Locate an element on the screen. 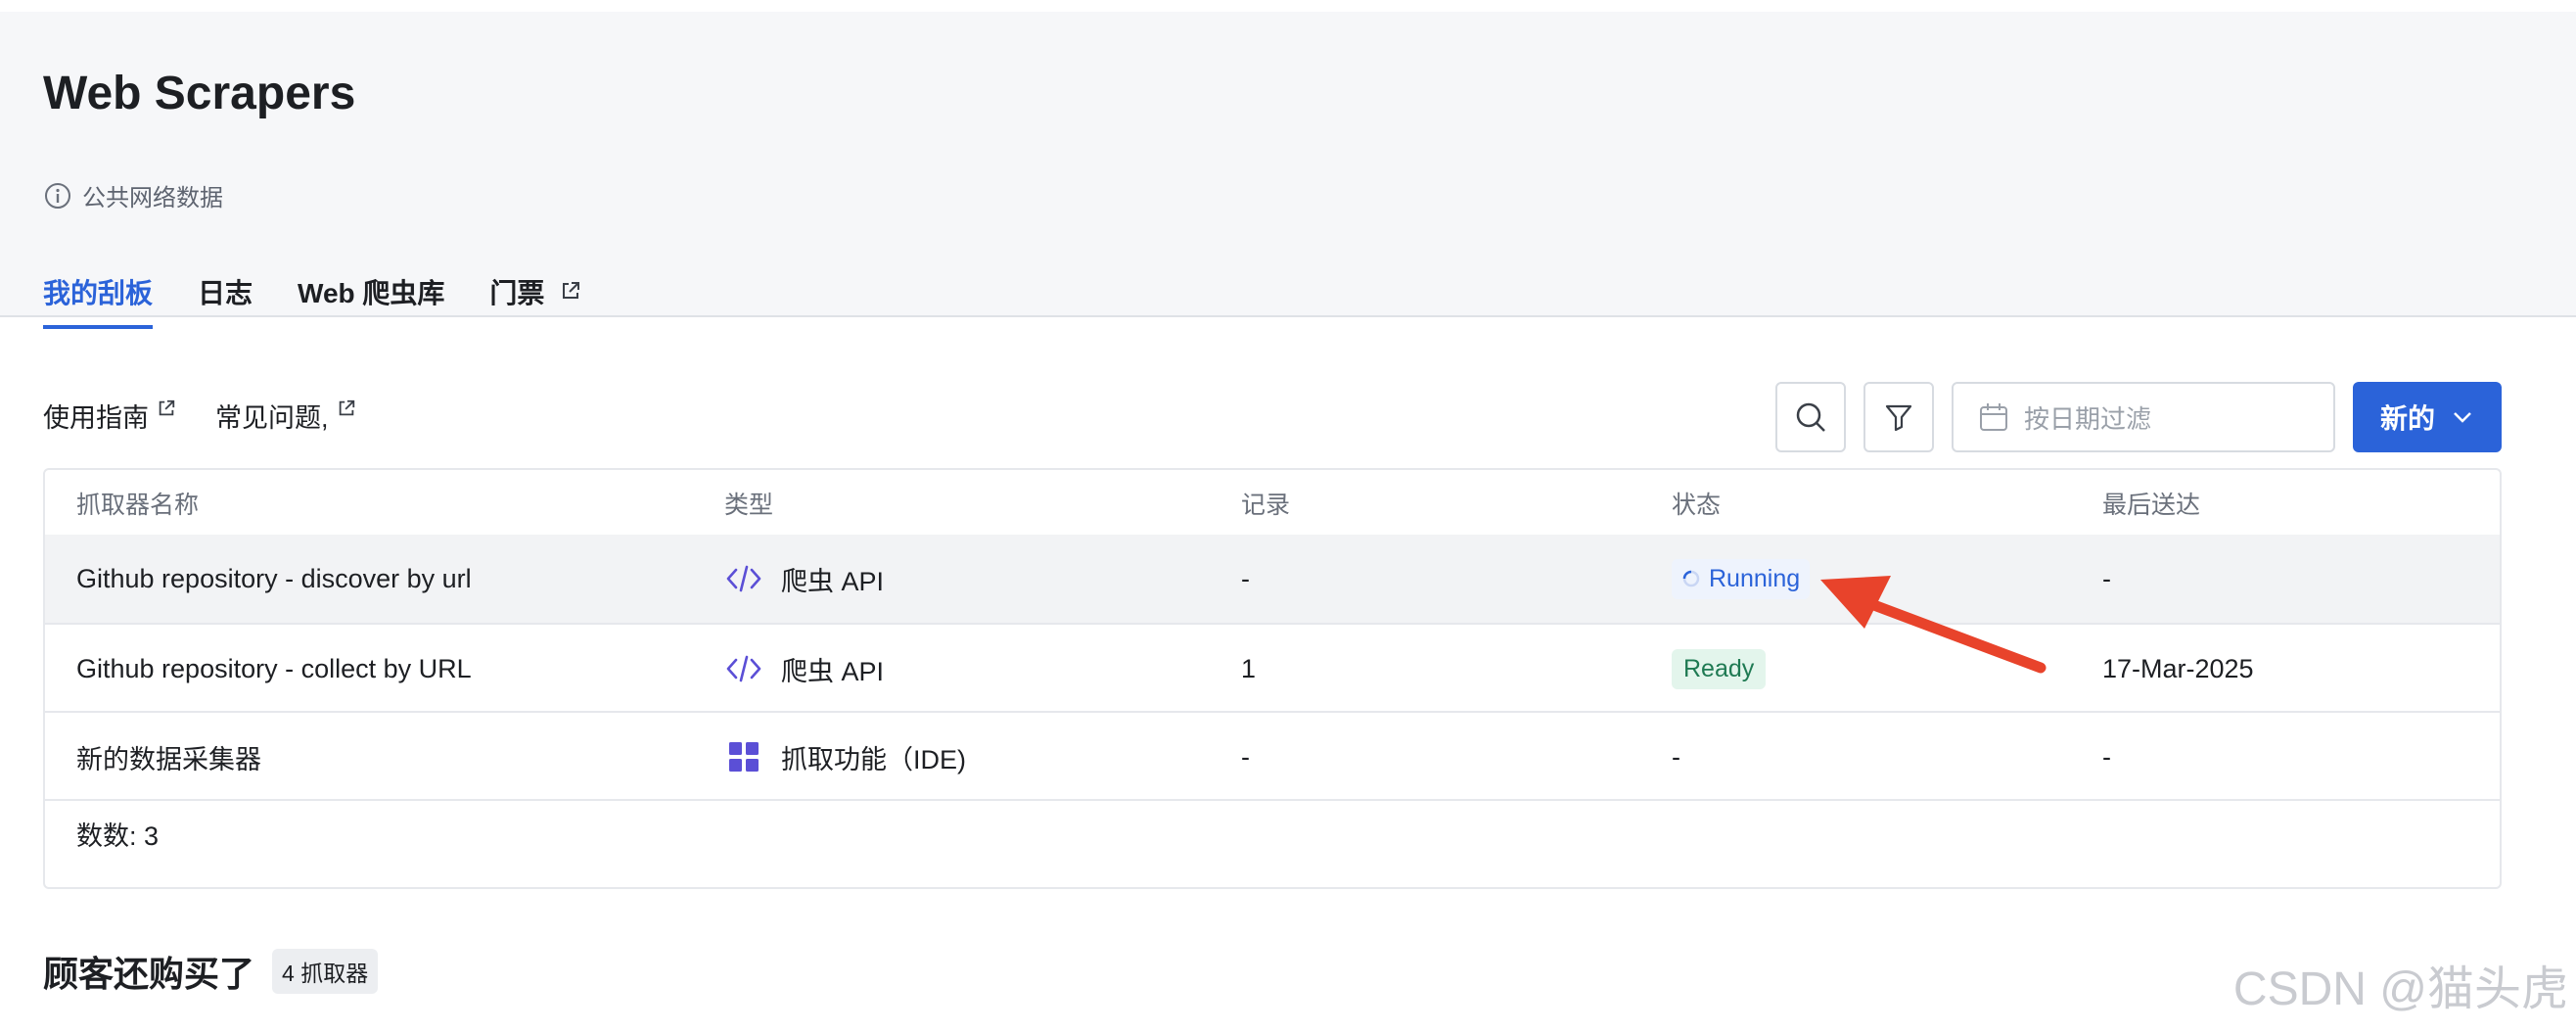 Image resolution: width=2576 pixels, height=1032 pixels. tab-logs: 日志 is located at coordinates (225, 300).